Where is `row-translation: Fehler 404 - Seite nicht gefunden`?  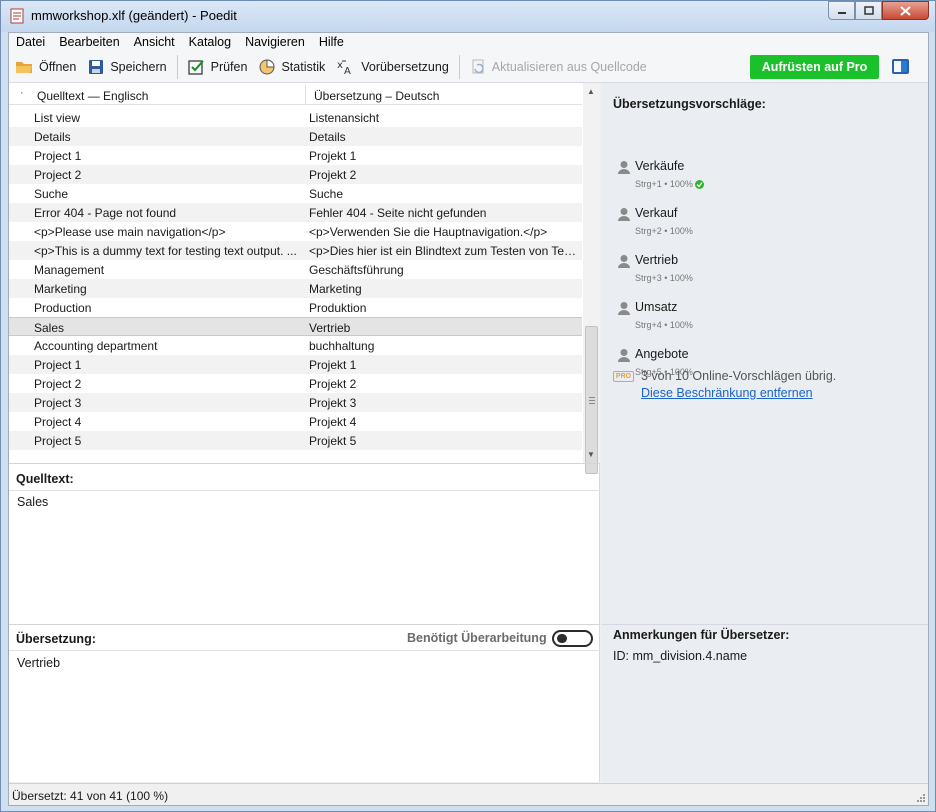 row-translation: Fehler 404 - Seite nicht gefunden is located at coordinates (398, 213).